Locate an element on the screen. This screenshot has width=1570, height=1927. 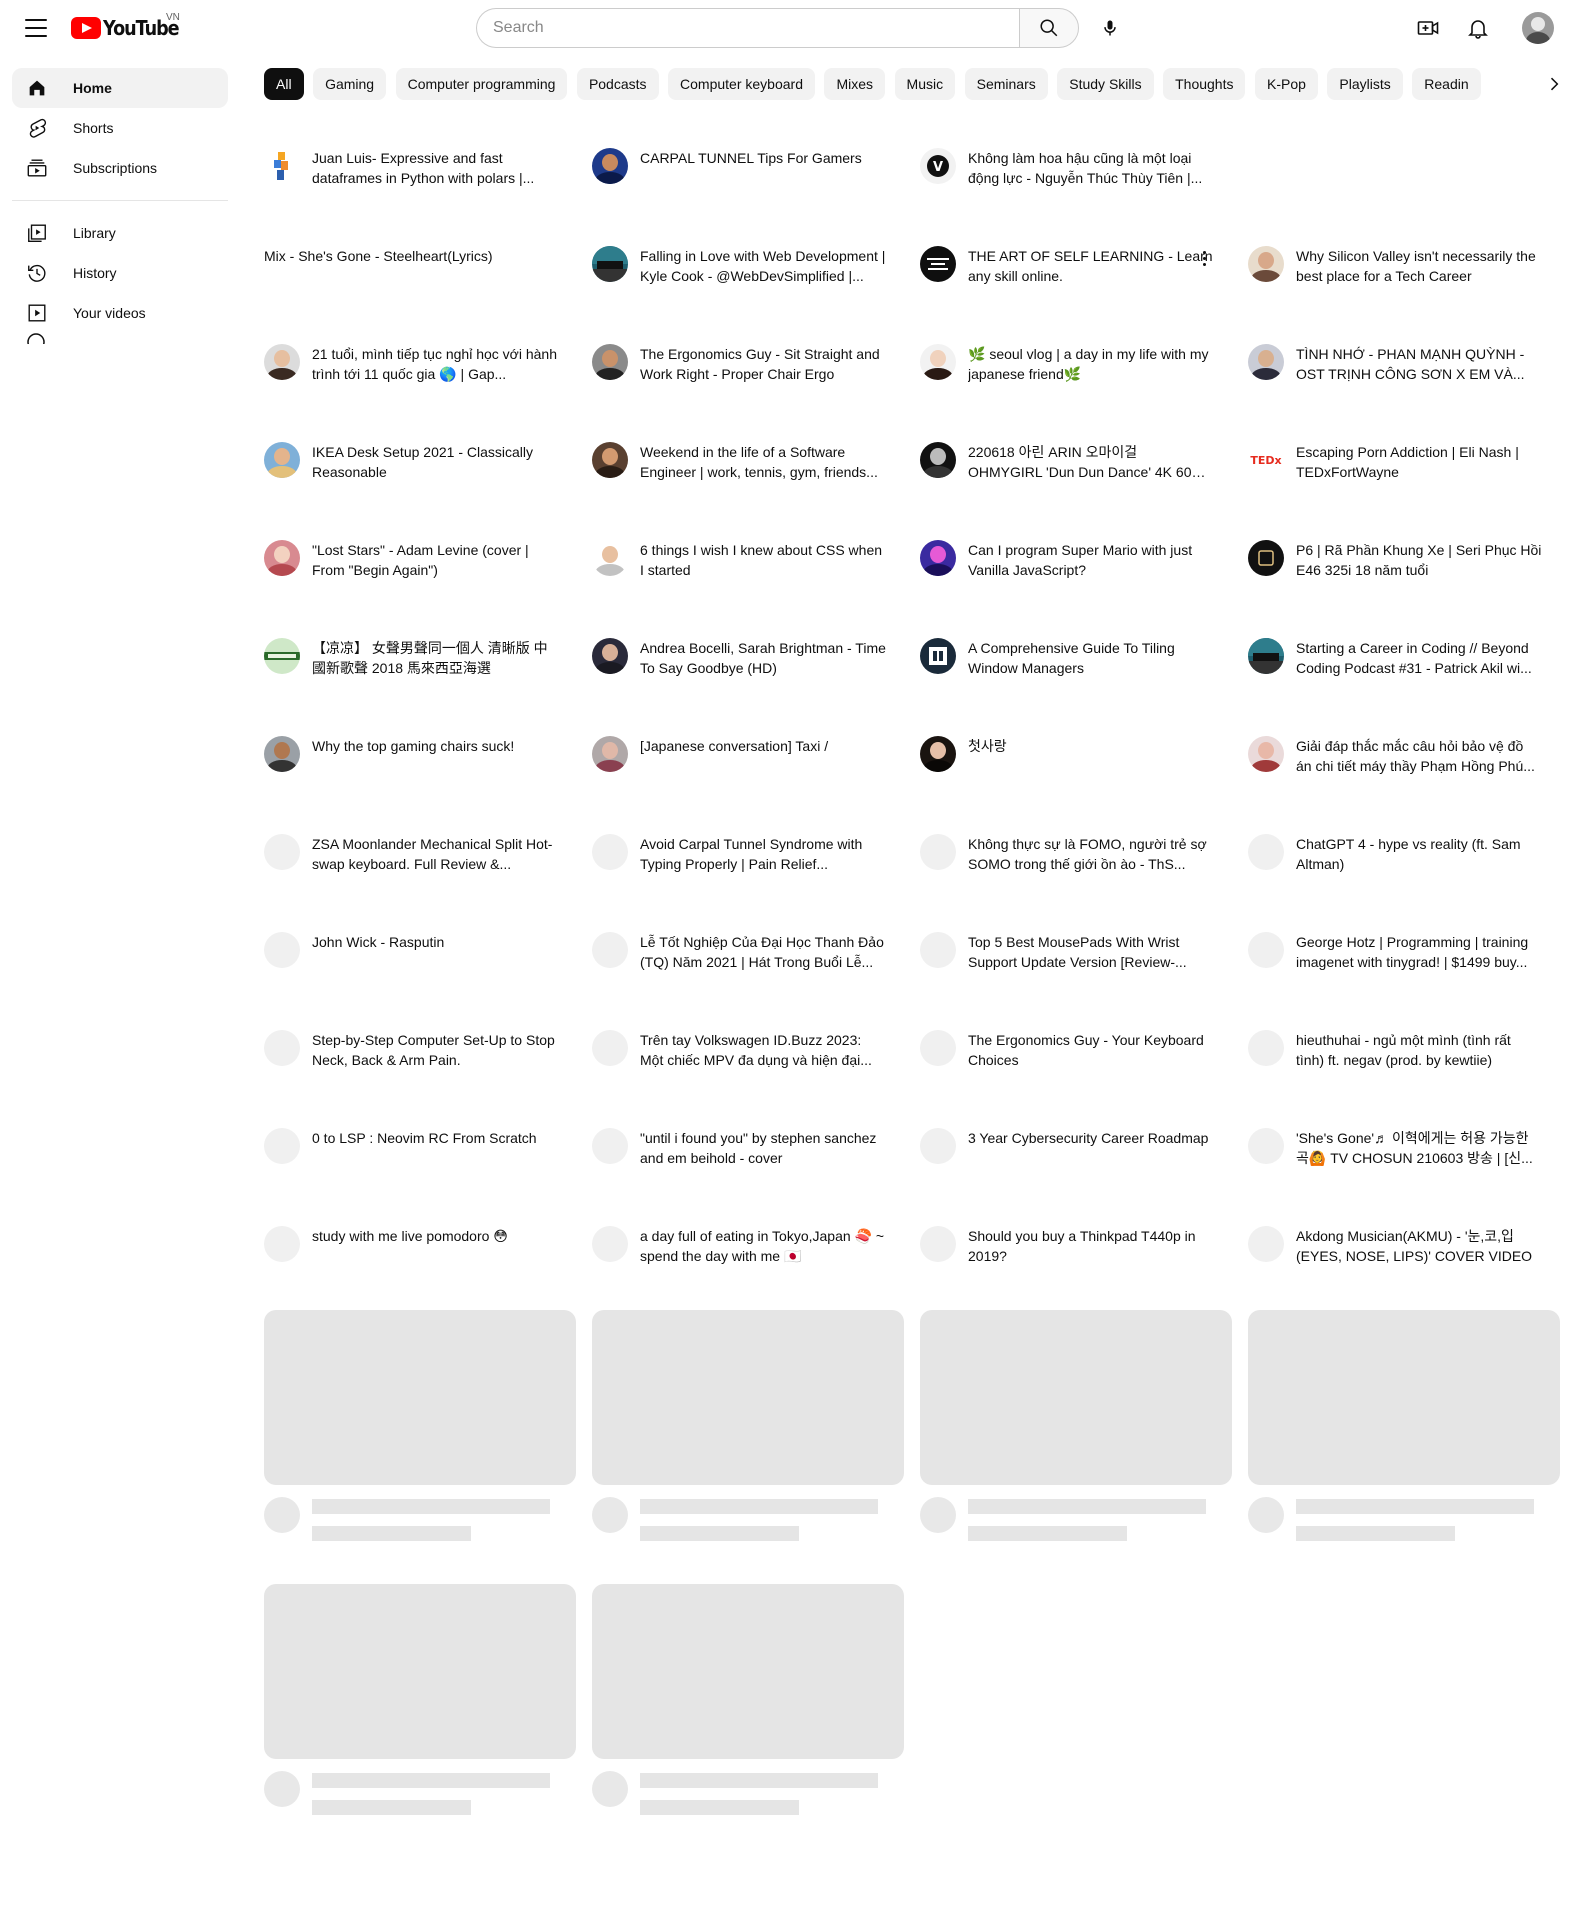
sidebar-item-home: Home is located at coordinates (120, 88).